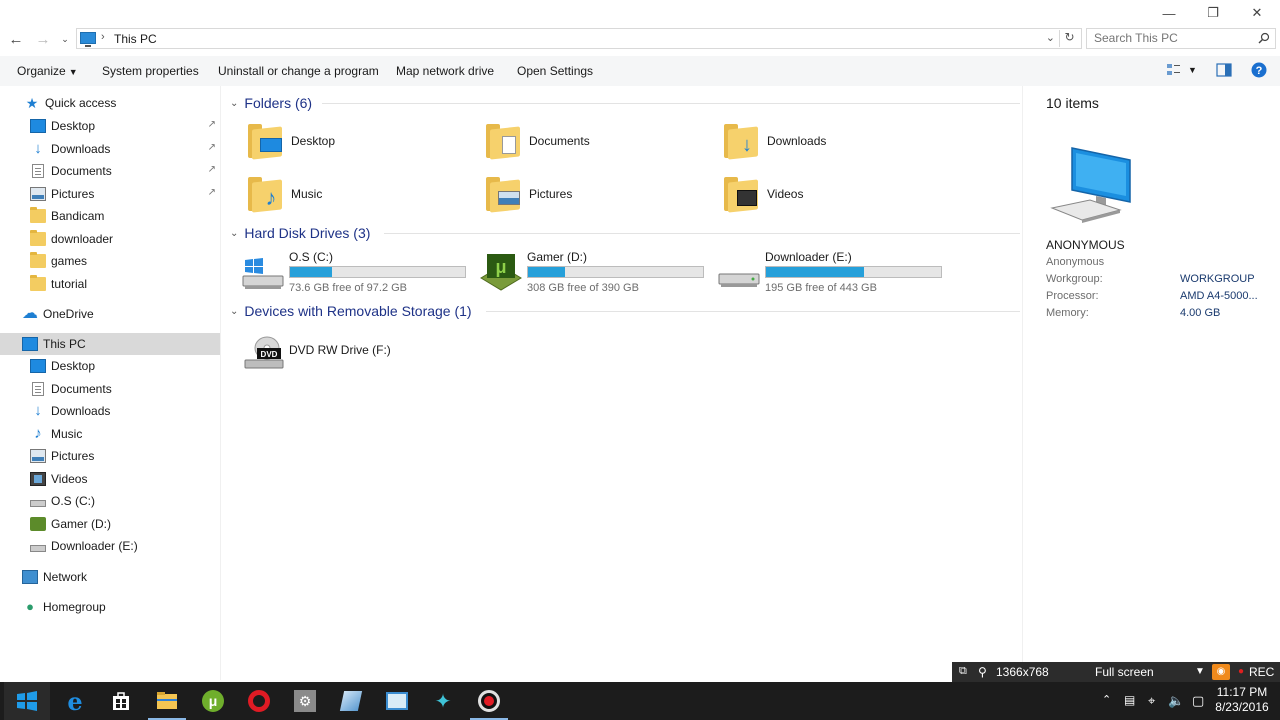 The image size is (1280, 720). Describe the element at coordinates (445, 71) in the screenshot. I see `map-network-drive-button: Map network drive` at that location.